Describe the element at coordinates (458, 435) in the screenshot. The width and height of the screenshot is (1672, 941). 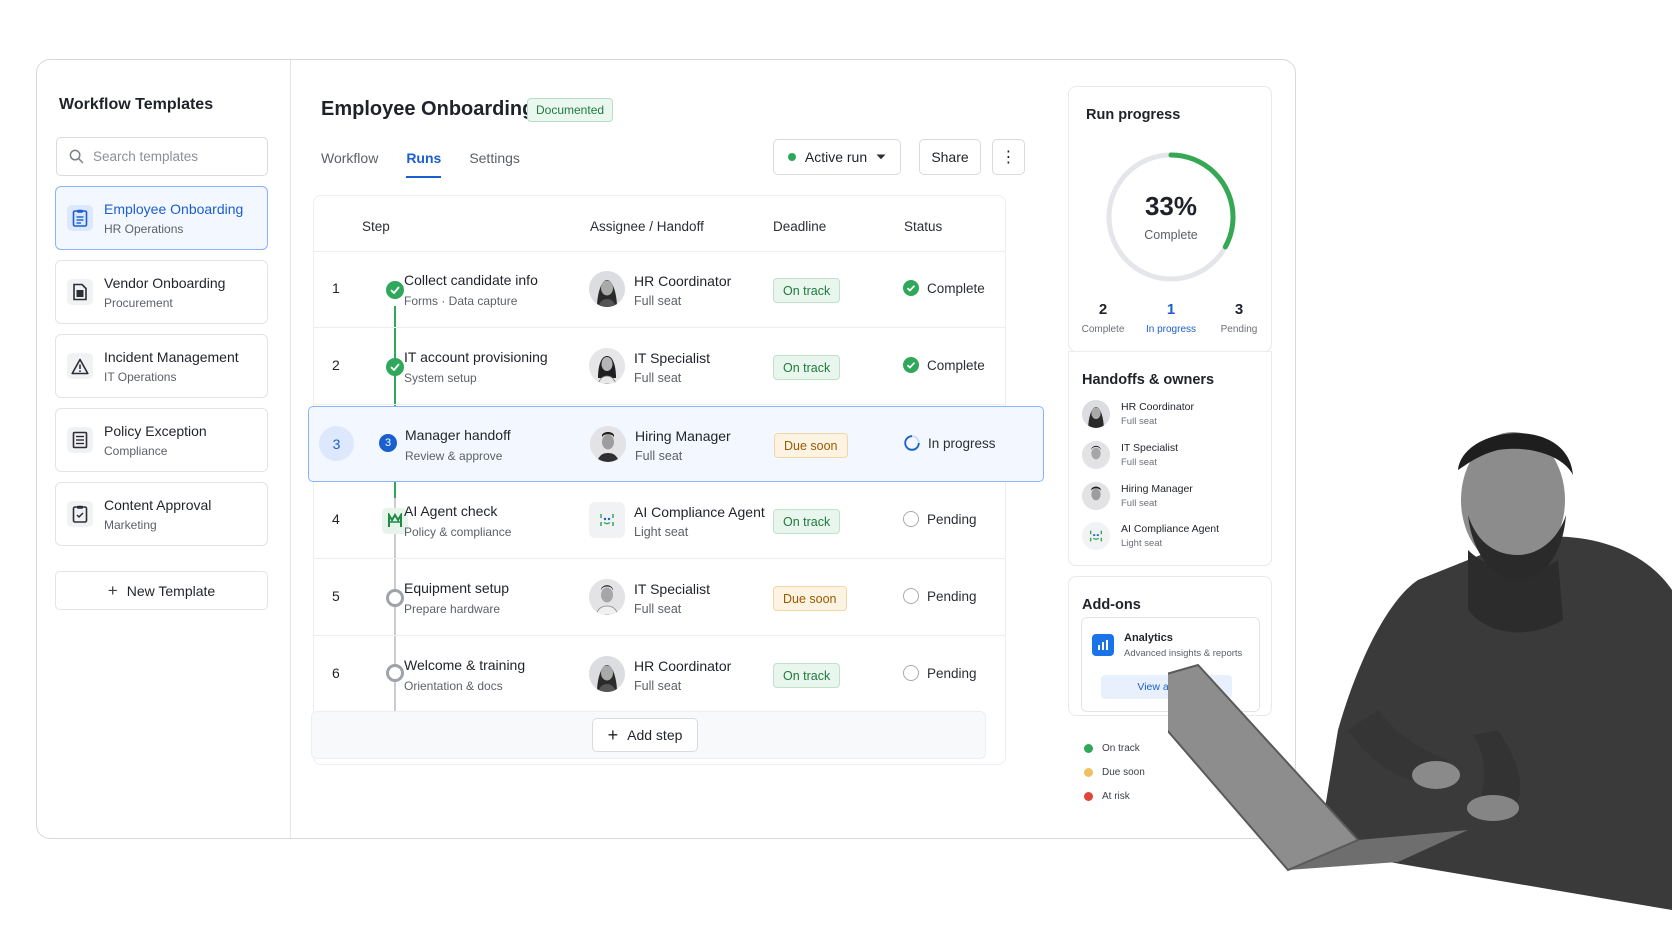
I see `step-name: Manager handoff` at that location.